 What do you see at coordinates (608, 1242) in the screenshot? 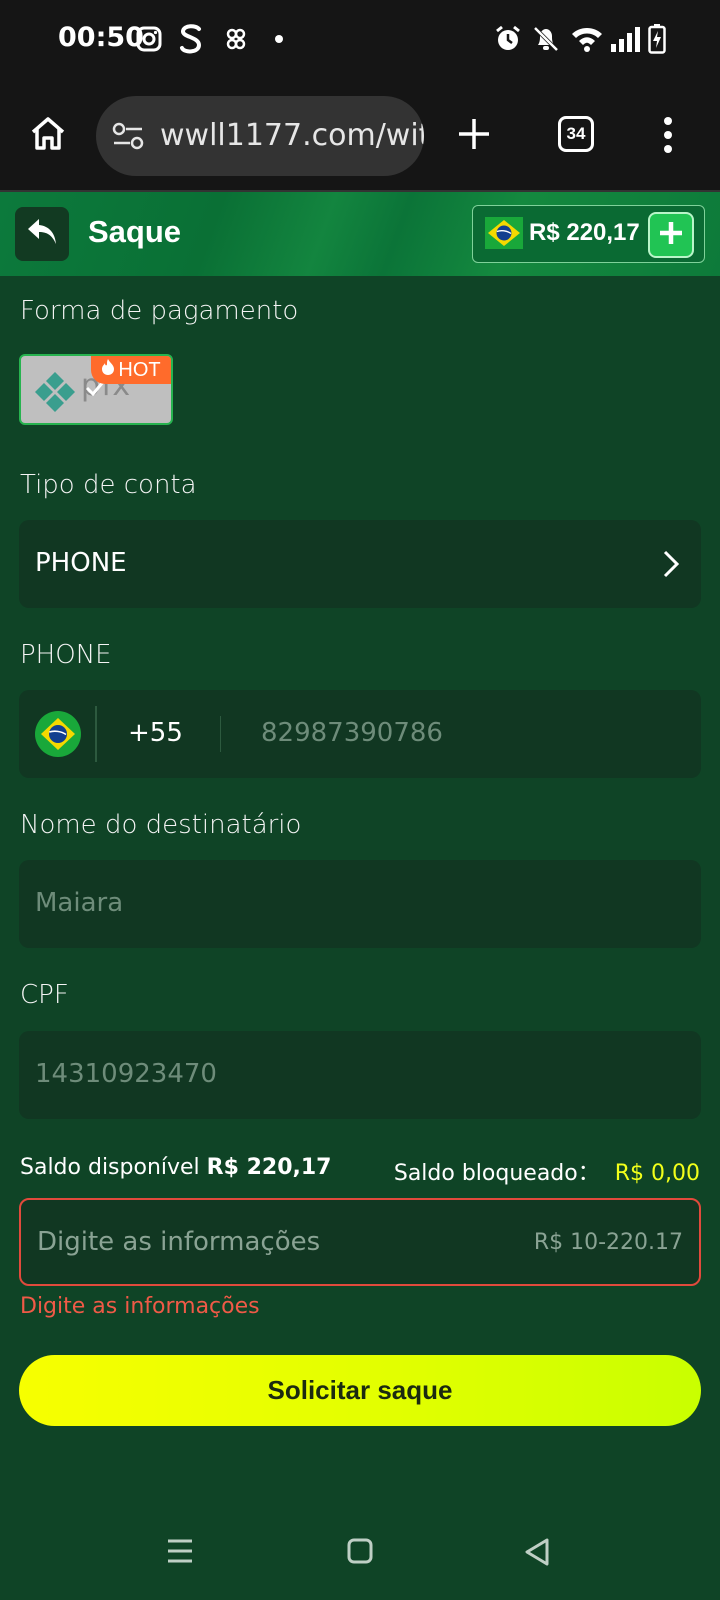
I see `amount-range: R$ 10-220.17` at bounding box center [608, 1242].